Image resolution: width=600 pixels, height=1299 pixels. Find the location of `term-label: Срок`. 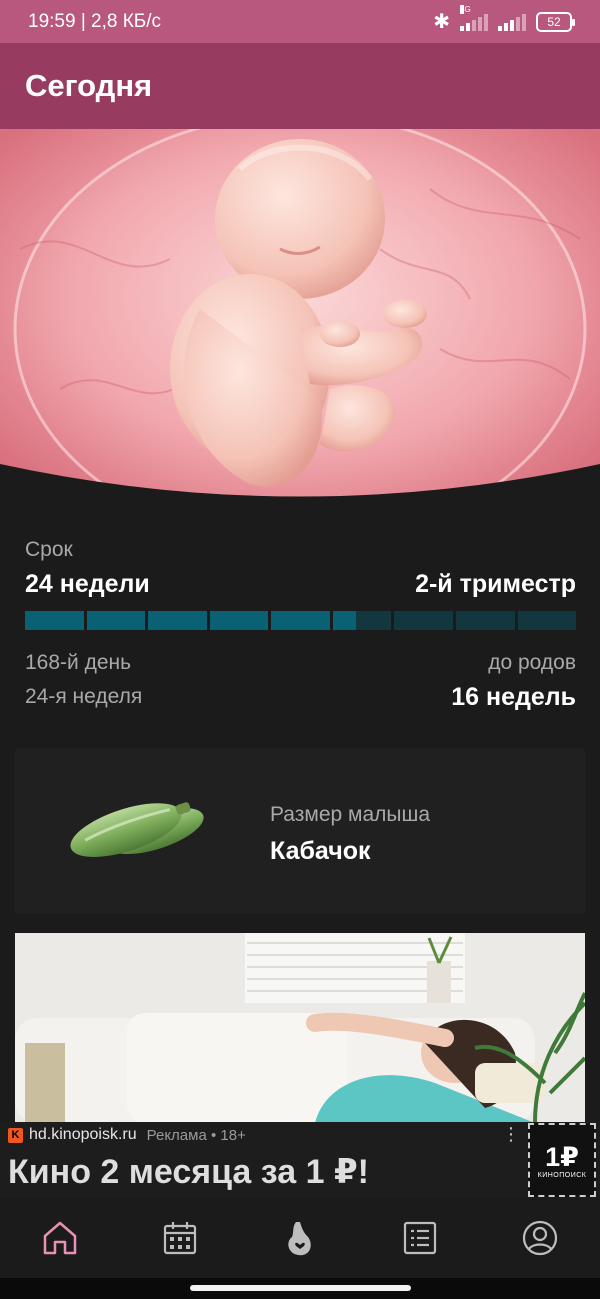

term-label: Срок is located at coordinates (49, 549).